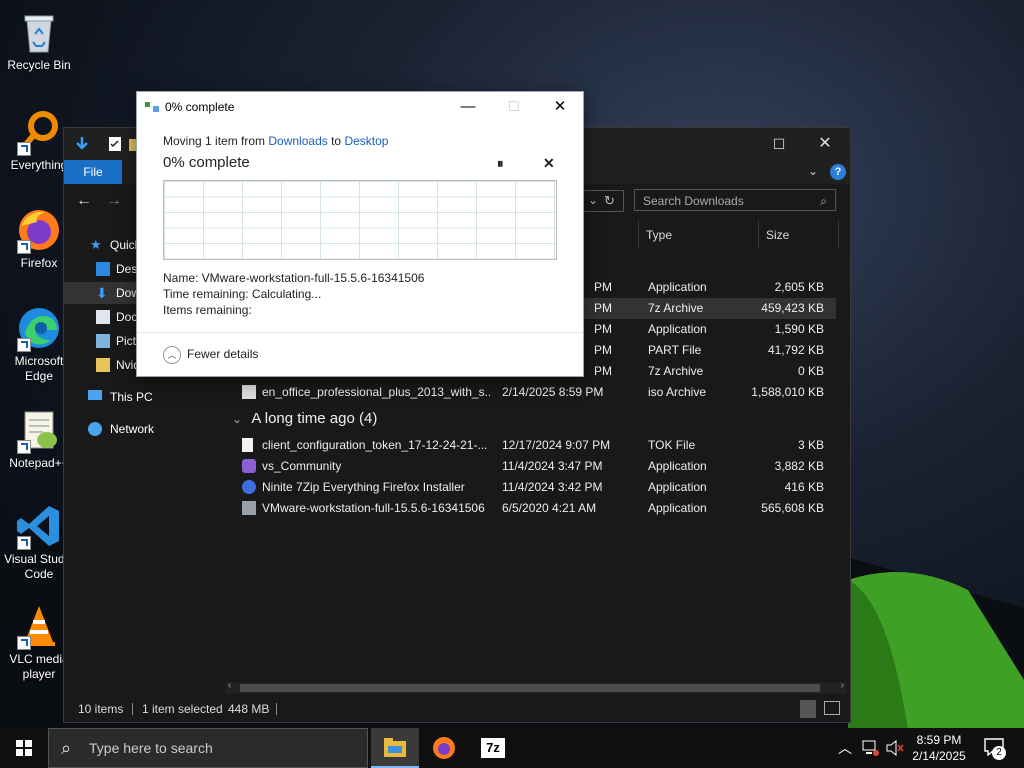  What do you see at coordinates (103, 317) in the screenshot?
I see `documents-folder-icon` at bounding box center [103, 317].